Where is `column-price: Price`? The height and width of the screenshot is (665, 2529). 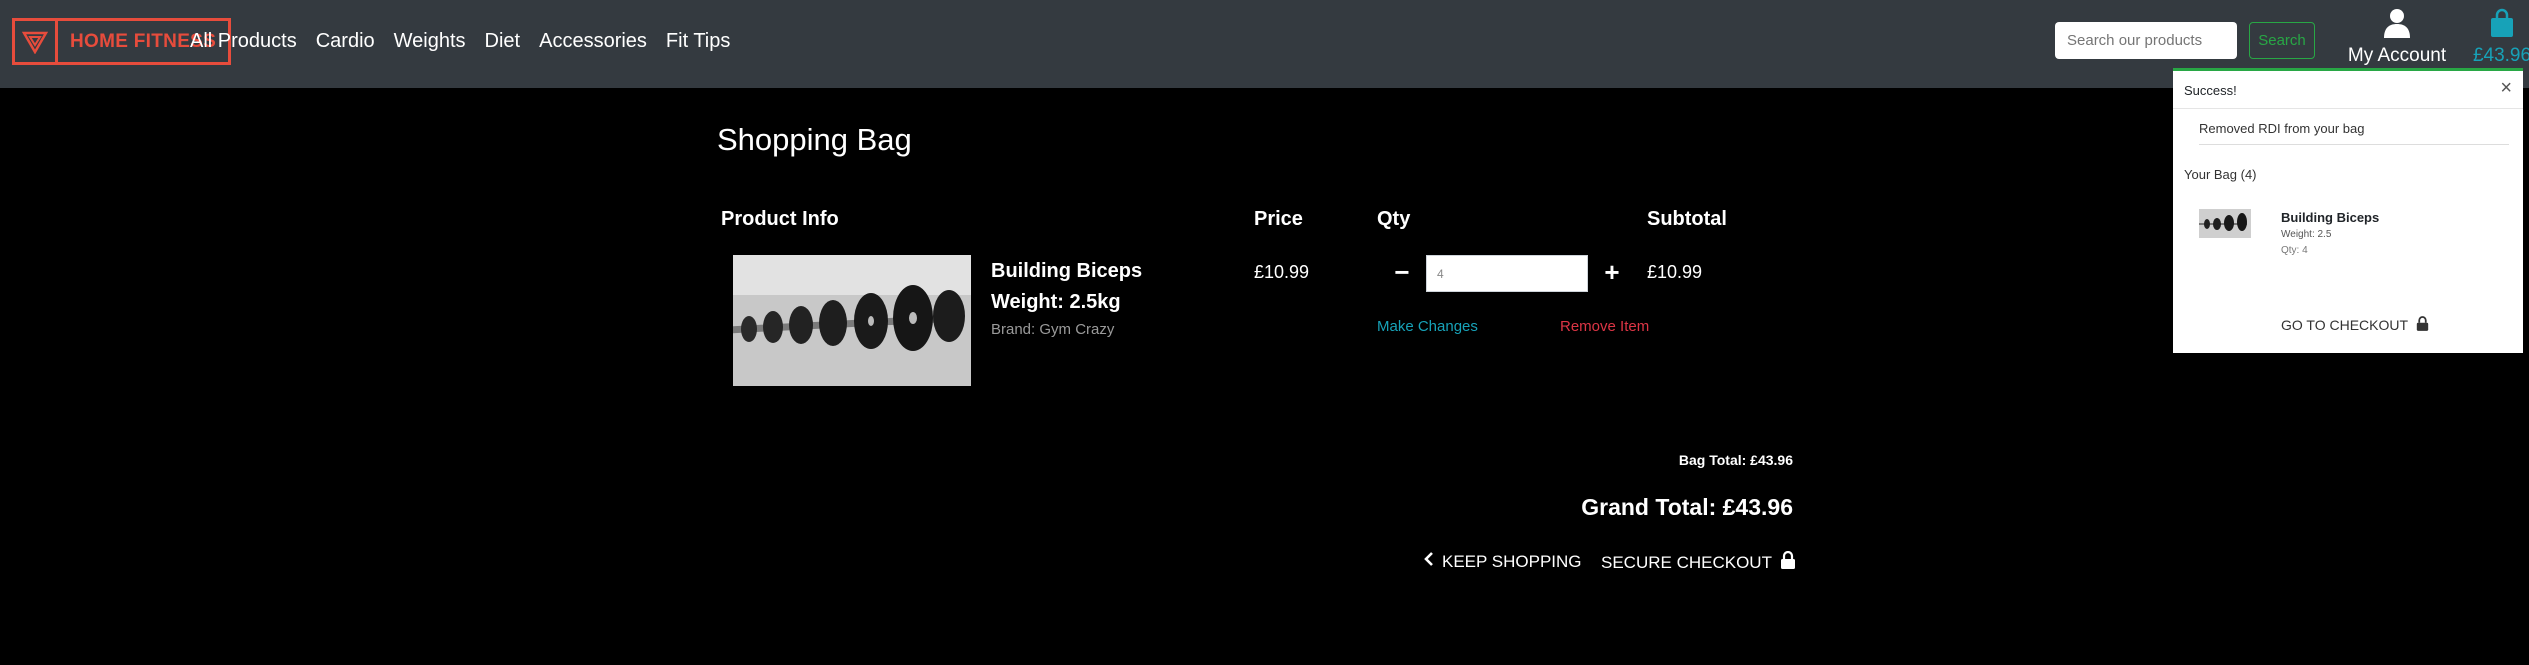 column-price: Price is located at coordinates (1278, 219).